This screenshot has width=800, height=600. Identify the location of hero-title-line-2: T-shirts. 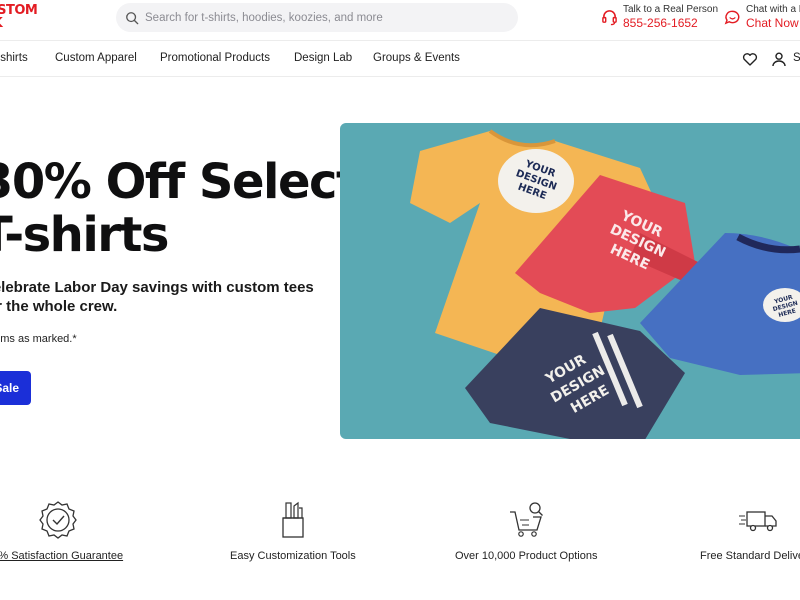
(85, 235).